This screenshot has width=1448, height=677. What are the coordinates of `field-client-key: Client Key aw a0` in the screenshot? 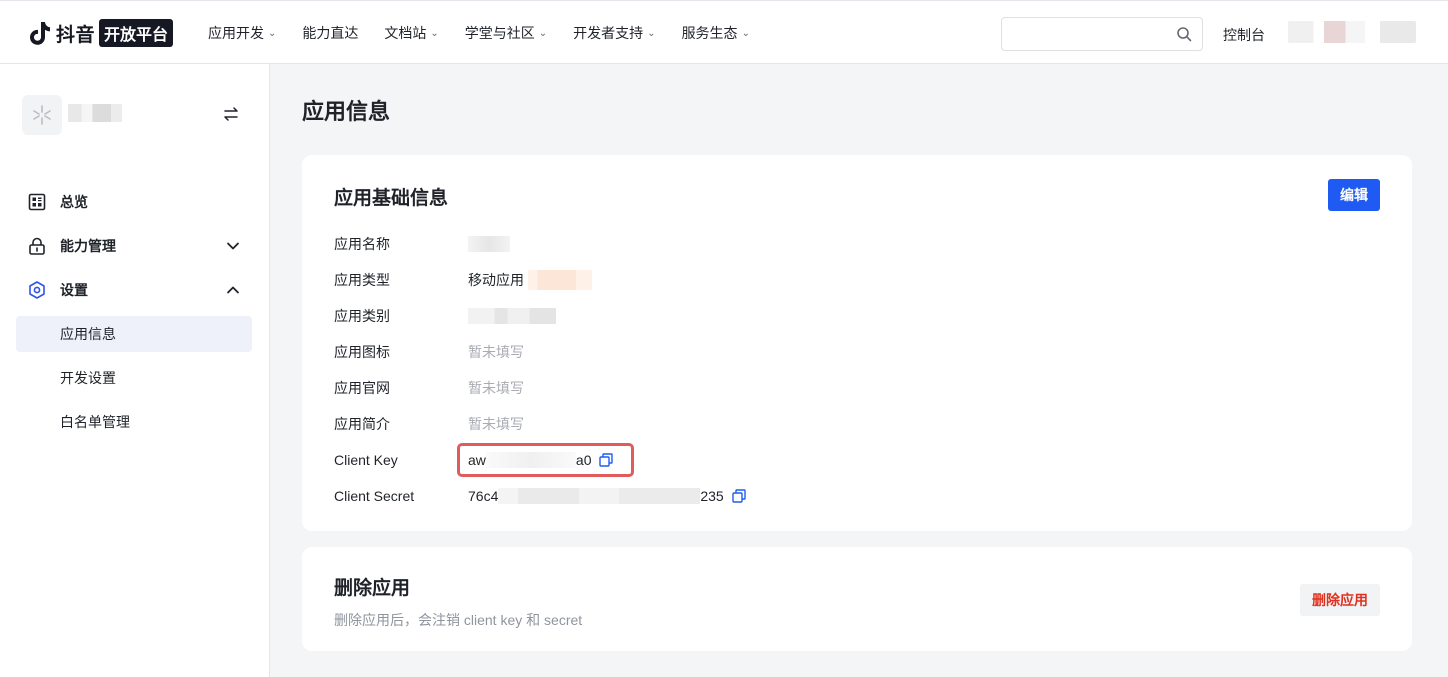 It's located at (474, 460).